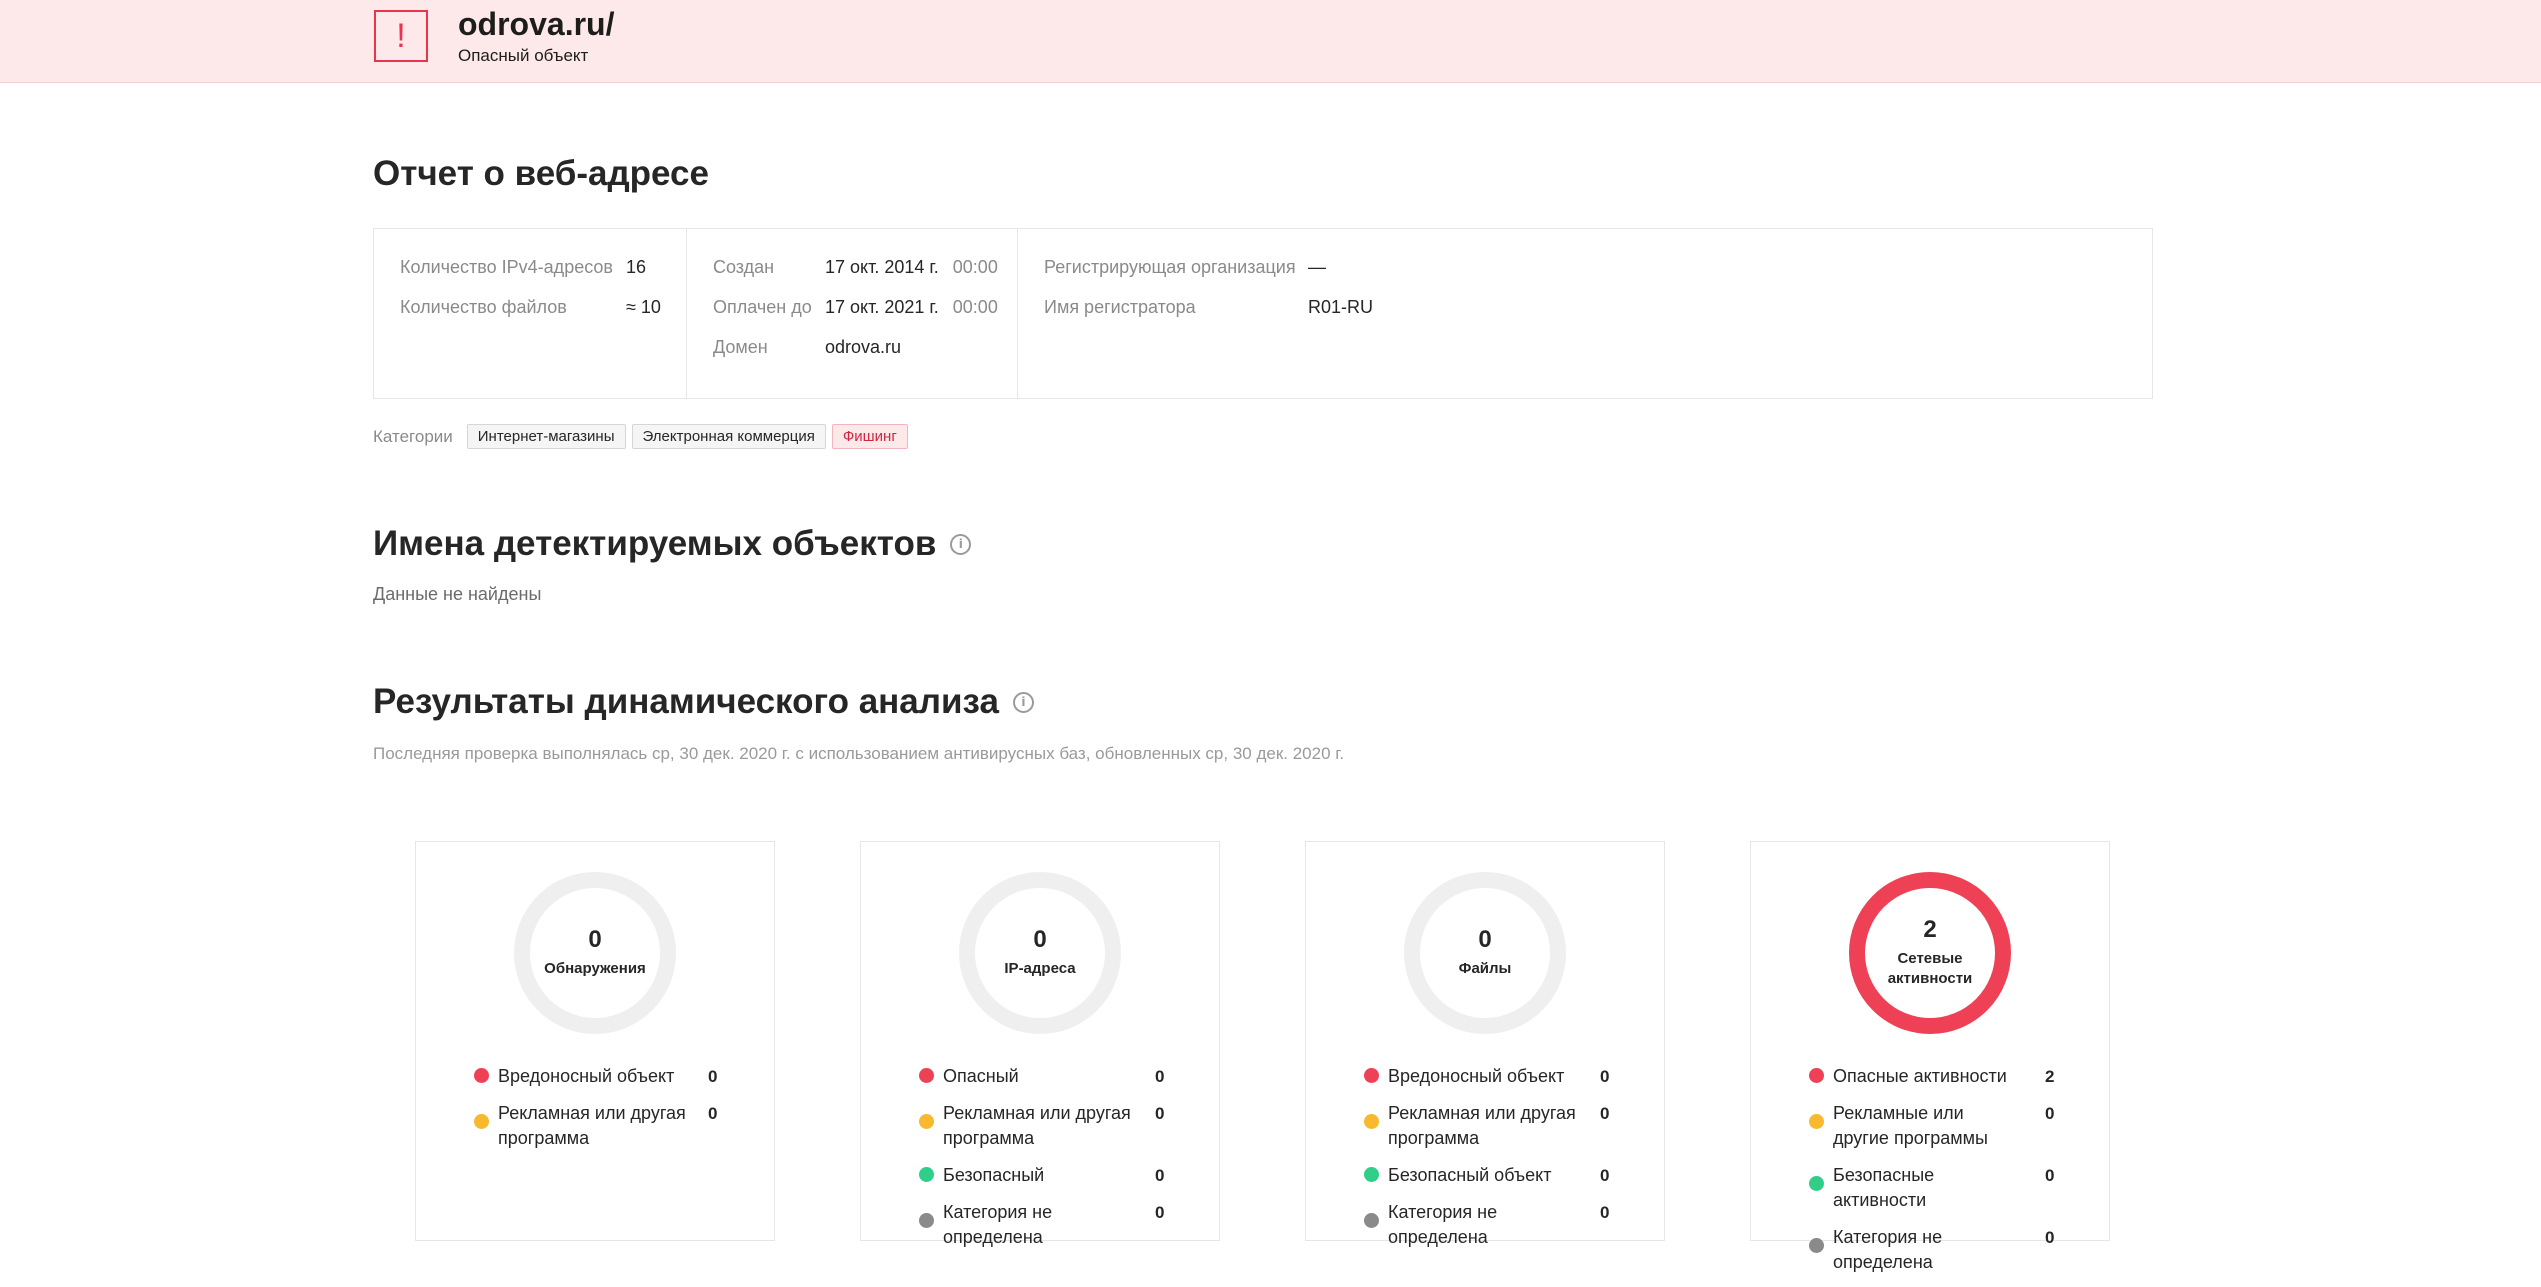 This screenshot has width=2541, height=1287. I want to click on info-label: Имя регистратора, so click(1120, 307).